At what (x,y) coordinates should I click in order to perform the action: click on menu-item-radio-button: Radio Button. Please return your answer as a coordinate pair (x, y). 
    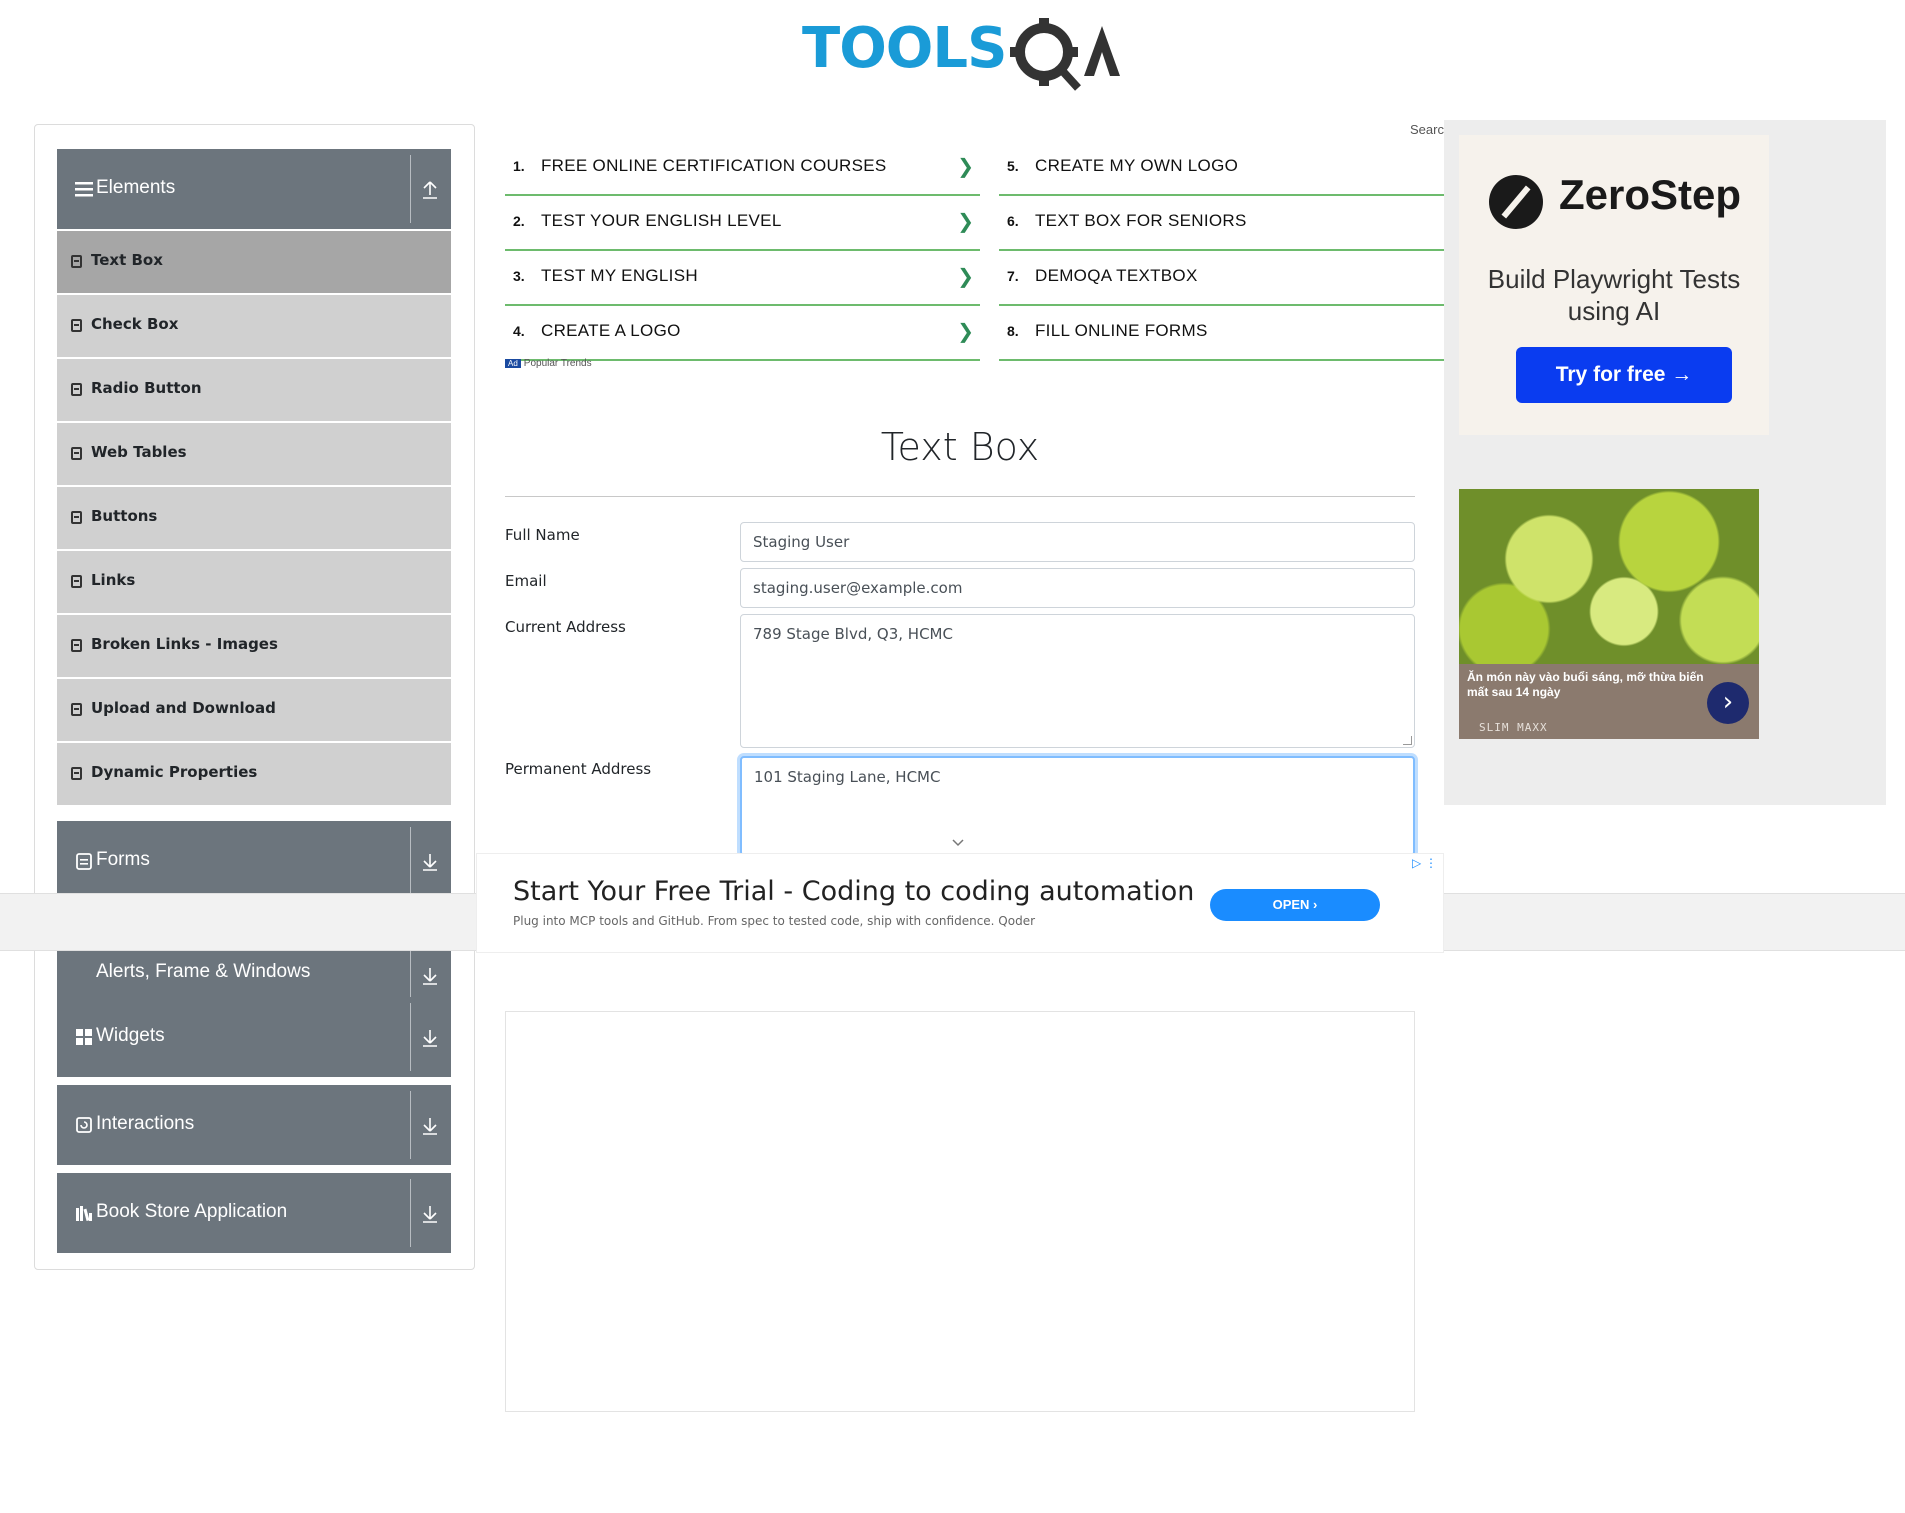
    Looking at the image, I should click on (254, 390).